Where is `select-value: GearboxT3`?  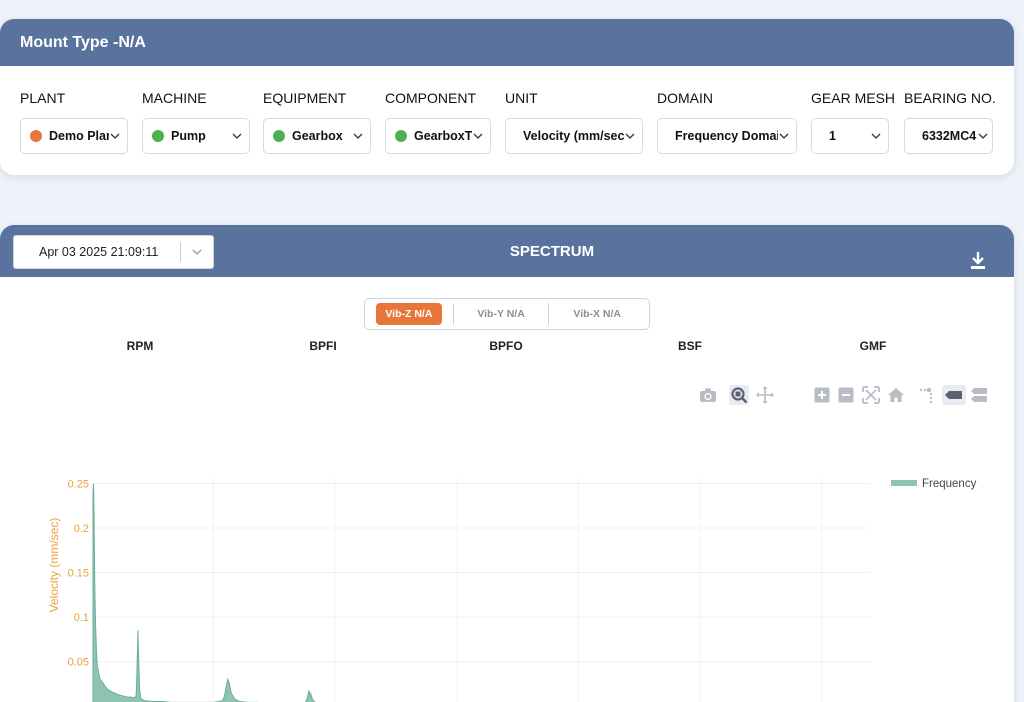
select-value: GearboxT3 is located at coordinates (443, 136).